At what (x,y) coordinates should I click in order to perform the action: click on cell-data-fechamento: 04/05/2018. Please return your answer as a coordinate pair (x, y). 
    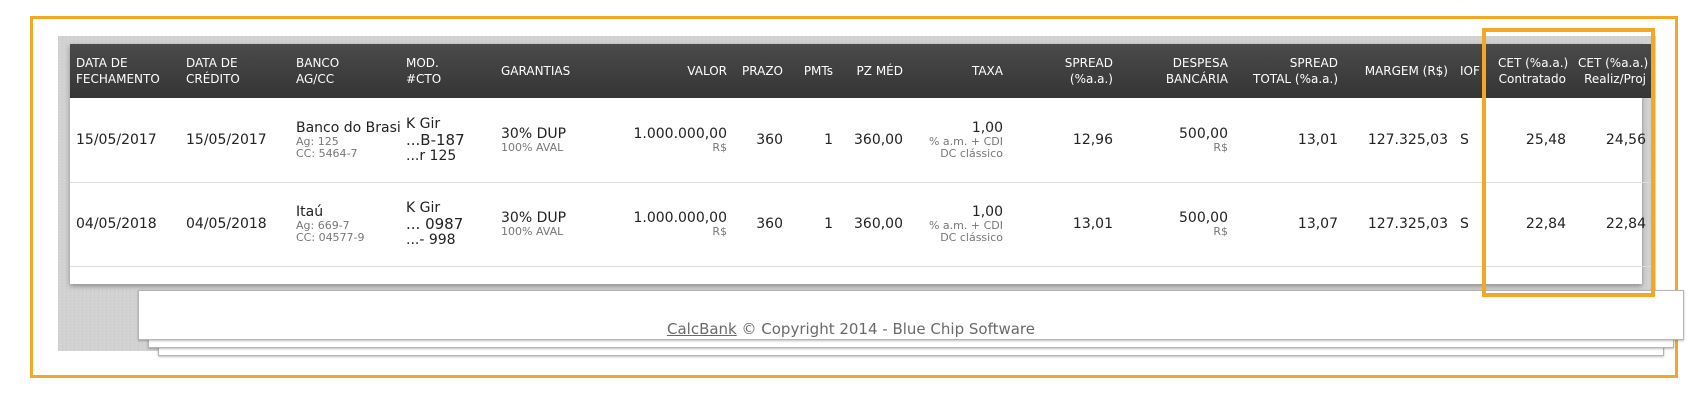
    Looking at the image, I should click on (116, 224).